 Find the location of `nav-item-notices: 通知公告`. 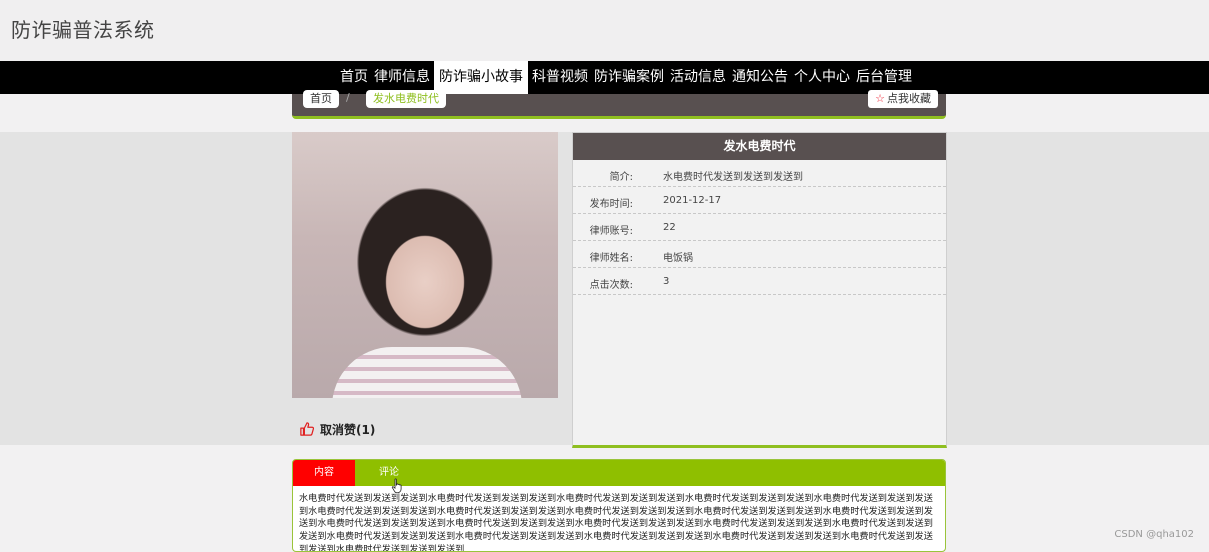

nav-item-notices: 通知公告 is located at coordinates (760, 77).